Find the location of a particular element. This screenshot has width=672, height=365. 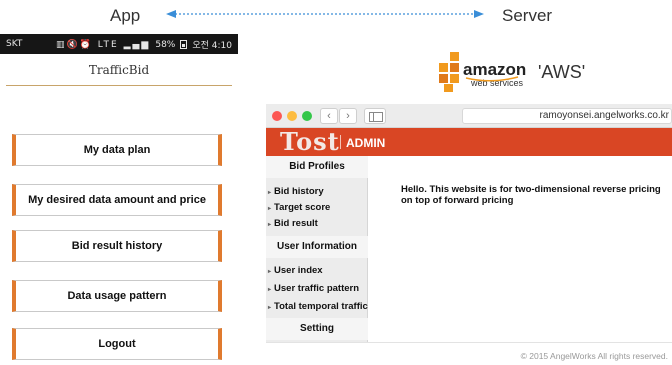

address-bar: ramoyonsei.angelworks.co.kr is located at coordinates (567, 116).